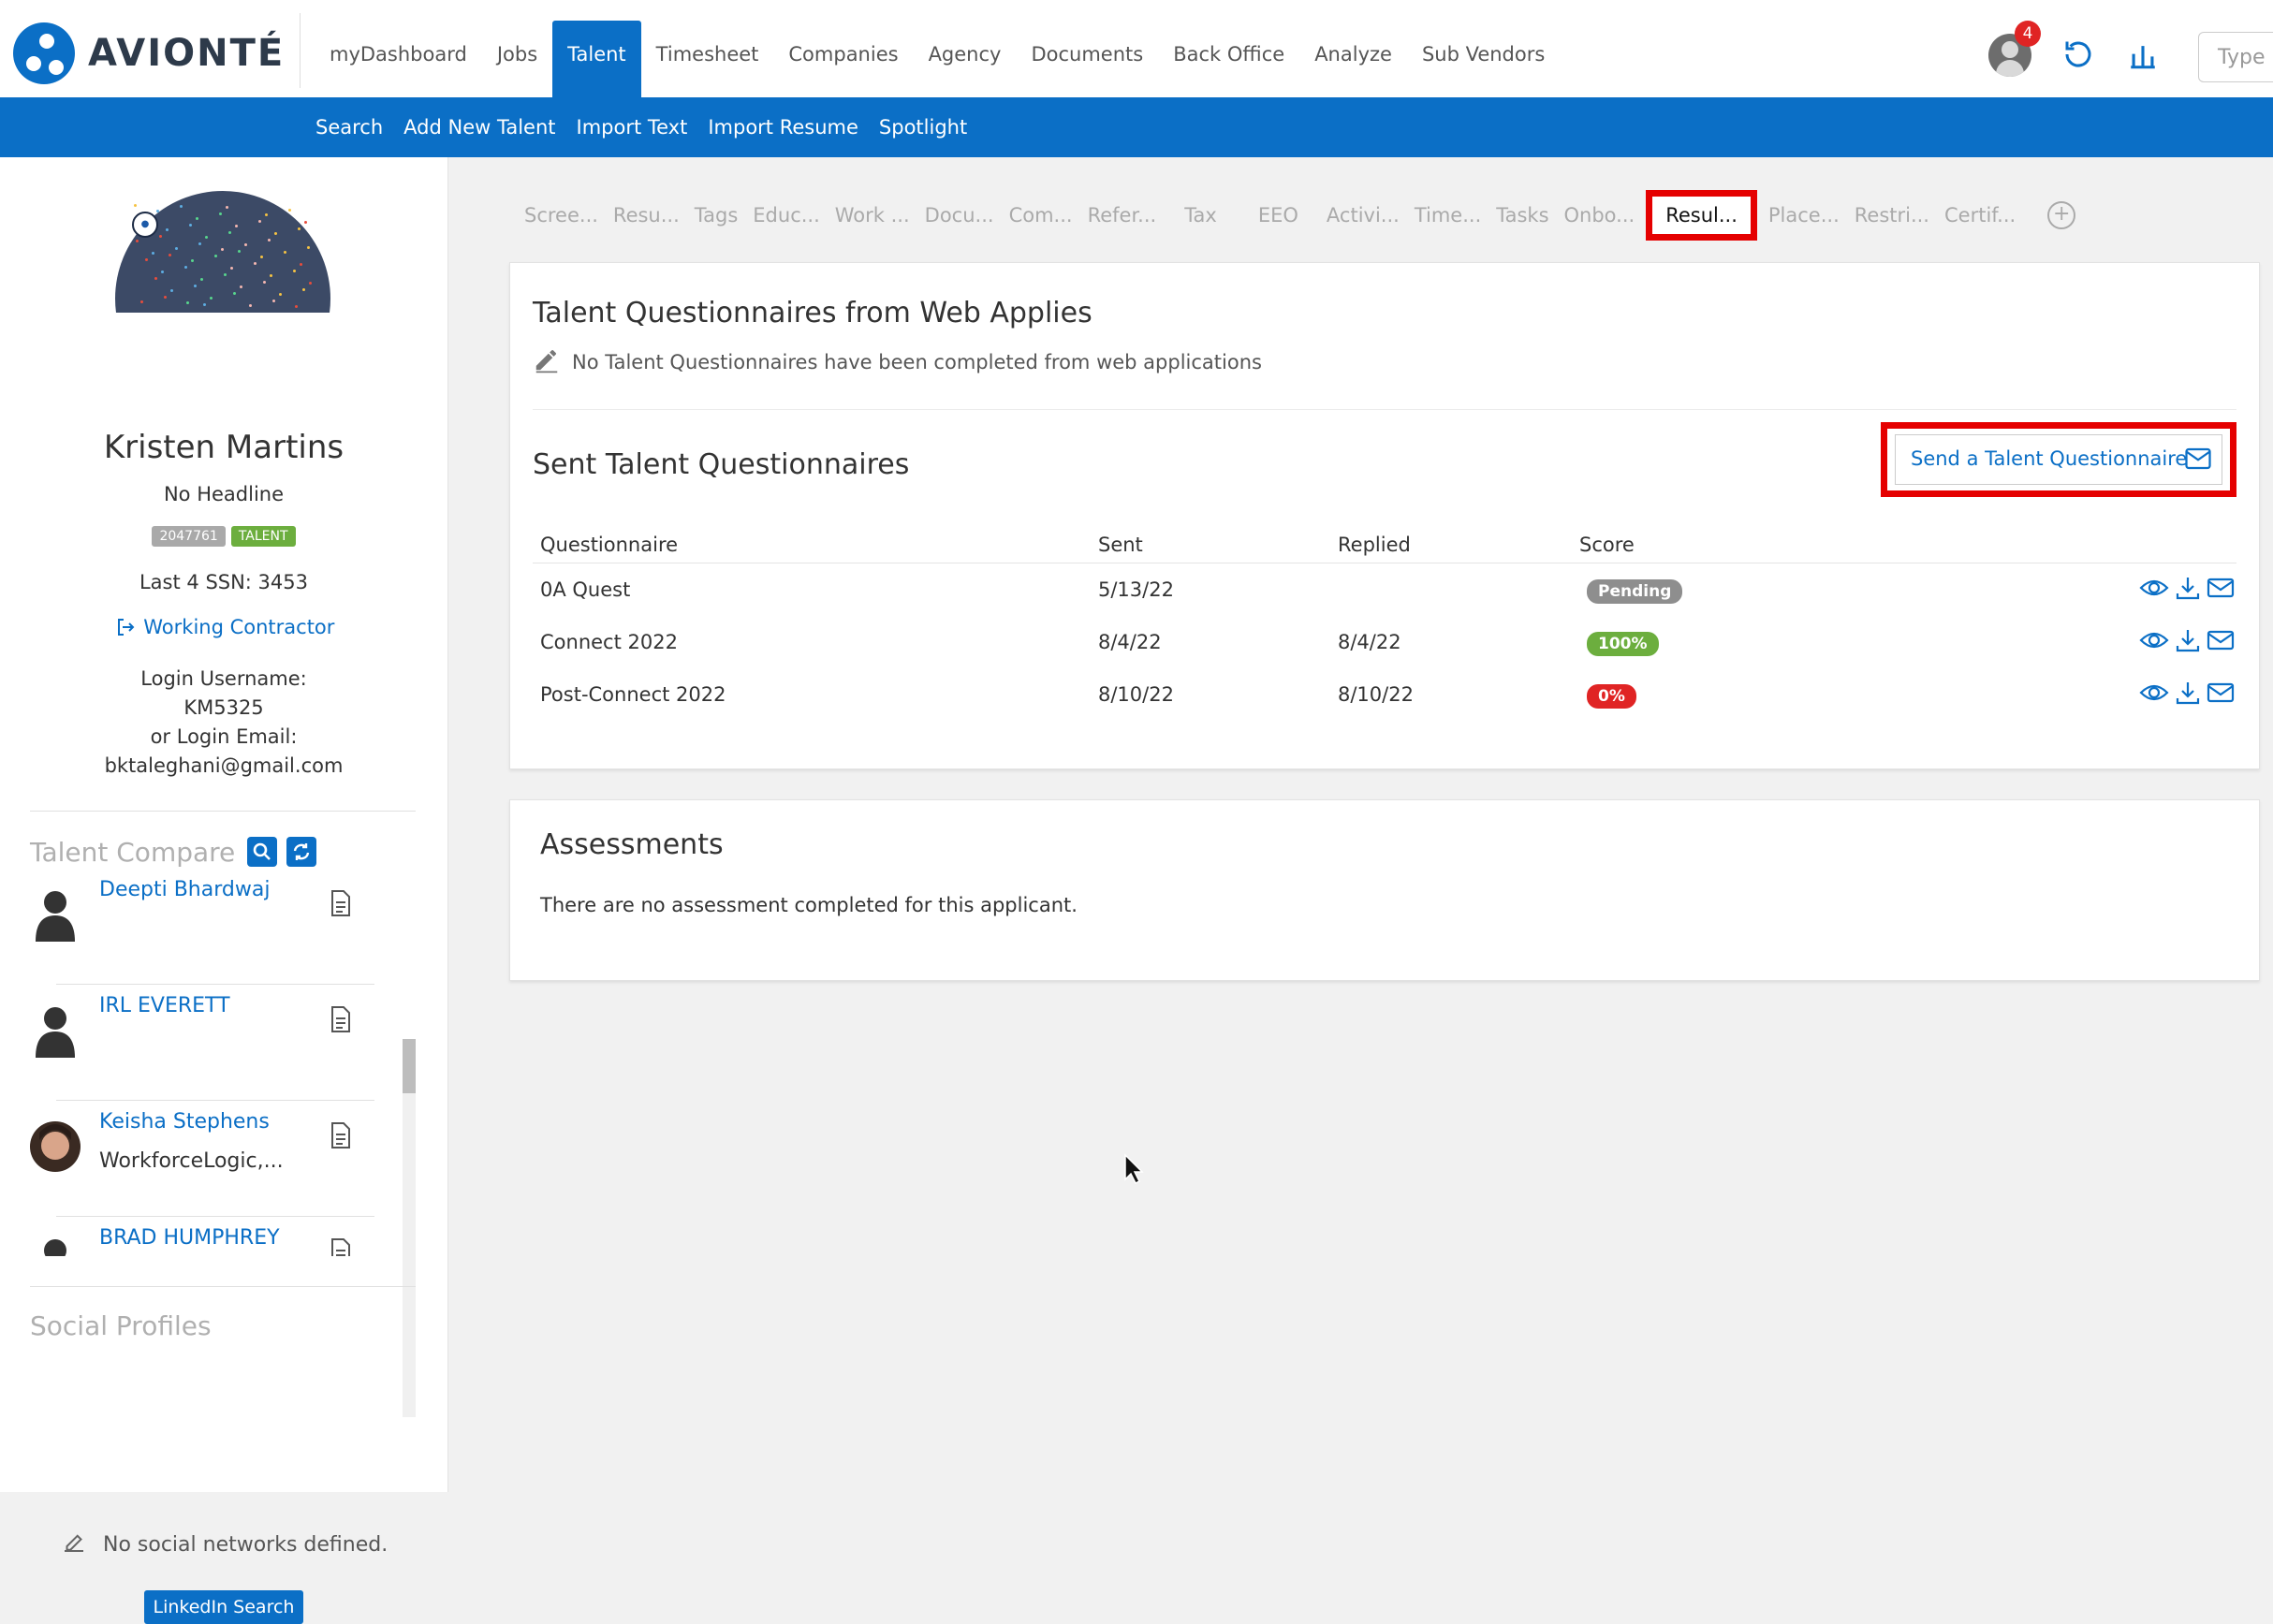 The width and height of the screenshot is (2273, 1624). Describe the element at coordinates (74, 1542) in the screenshot. I see `edit-pencil-icon` at that location.